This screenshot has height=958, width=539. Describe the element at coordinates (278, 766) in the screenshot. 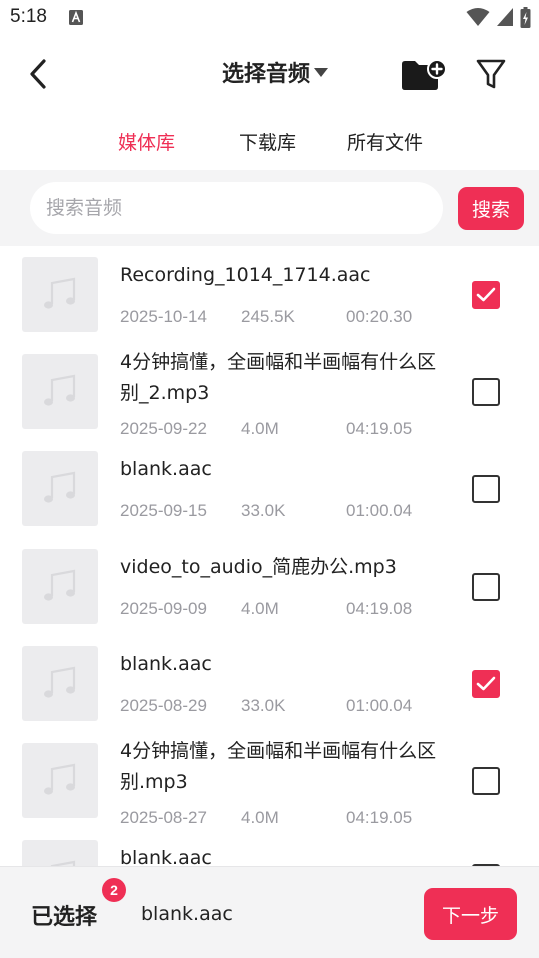

I see `file-name: 4分钟搞懂，全画幅和半画幅有什么区别.mp3` at that location.